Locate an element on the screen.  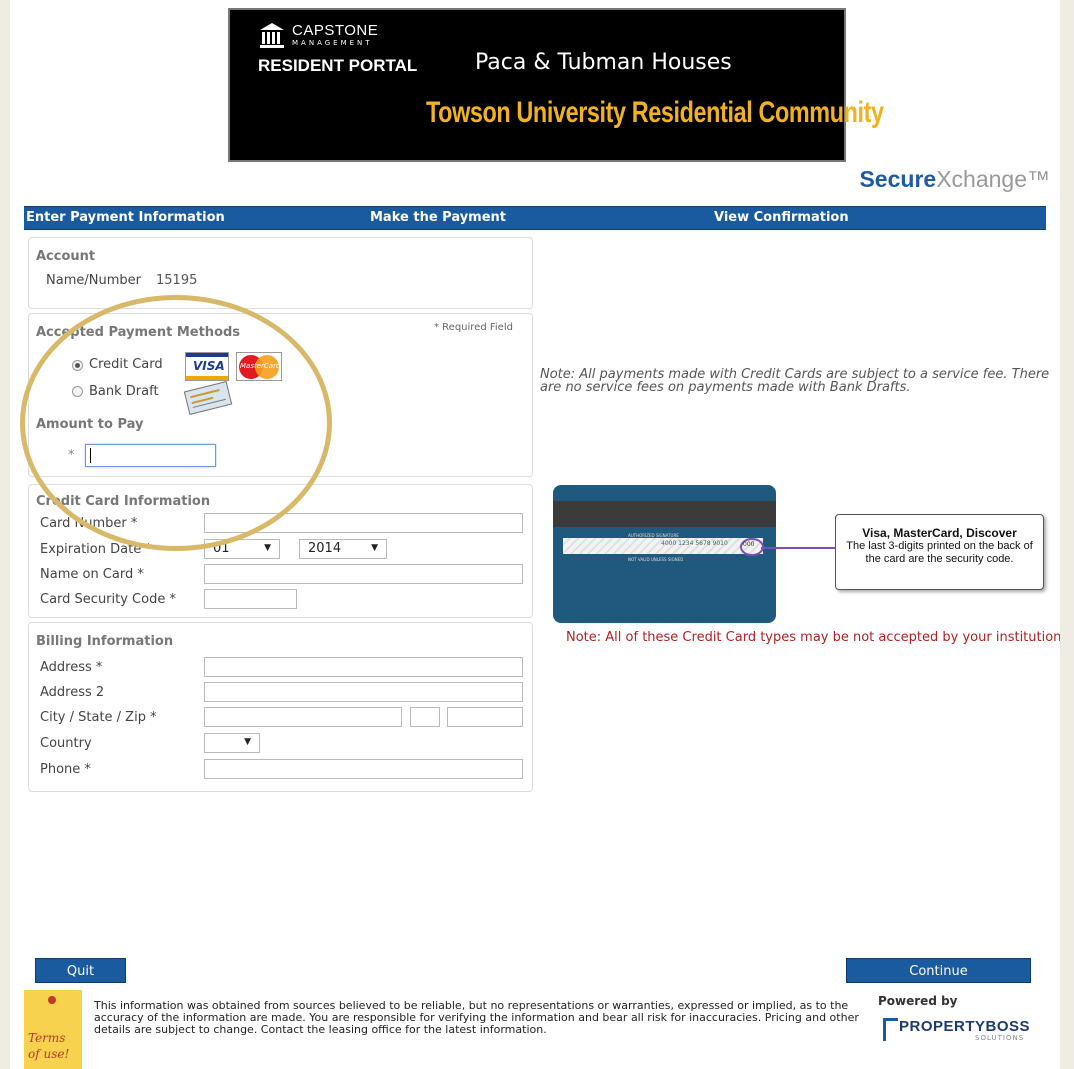
account-panel: Account Name/Number 15195 is located at coordinates (280, 273).